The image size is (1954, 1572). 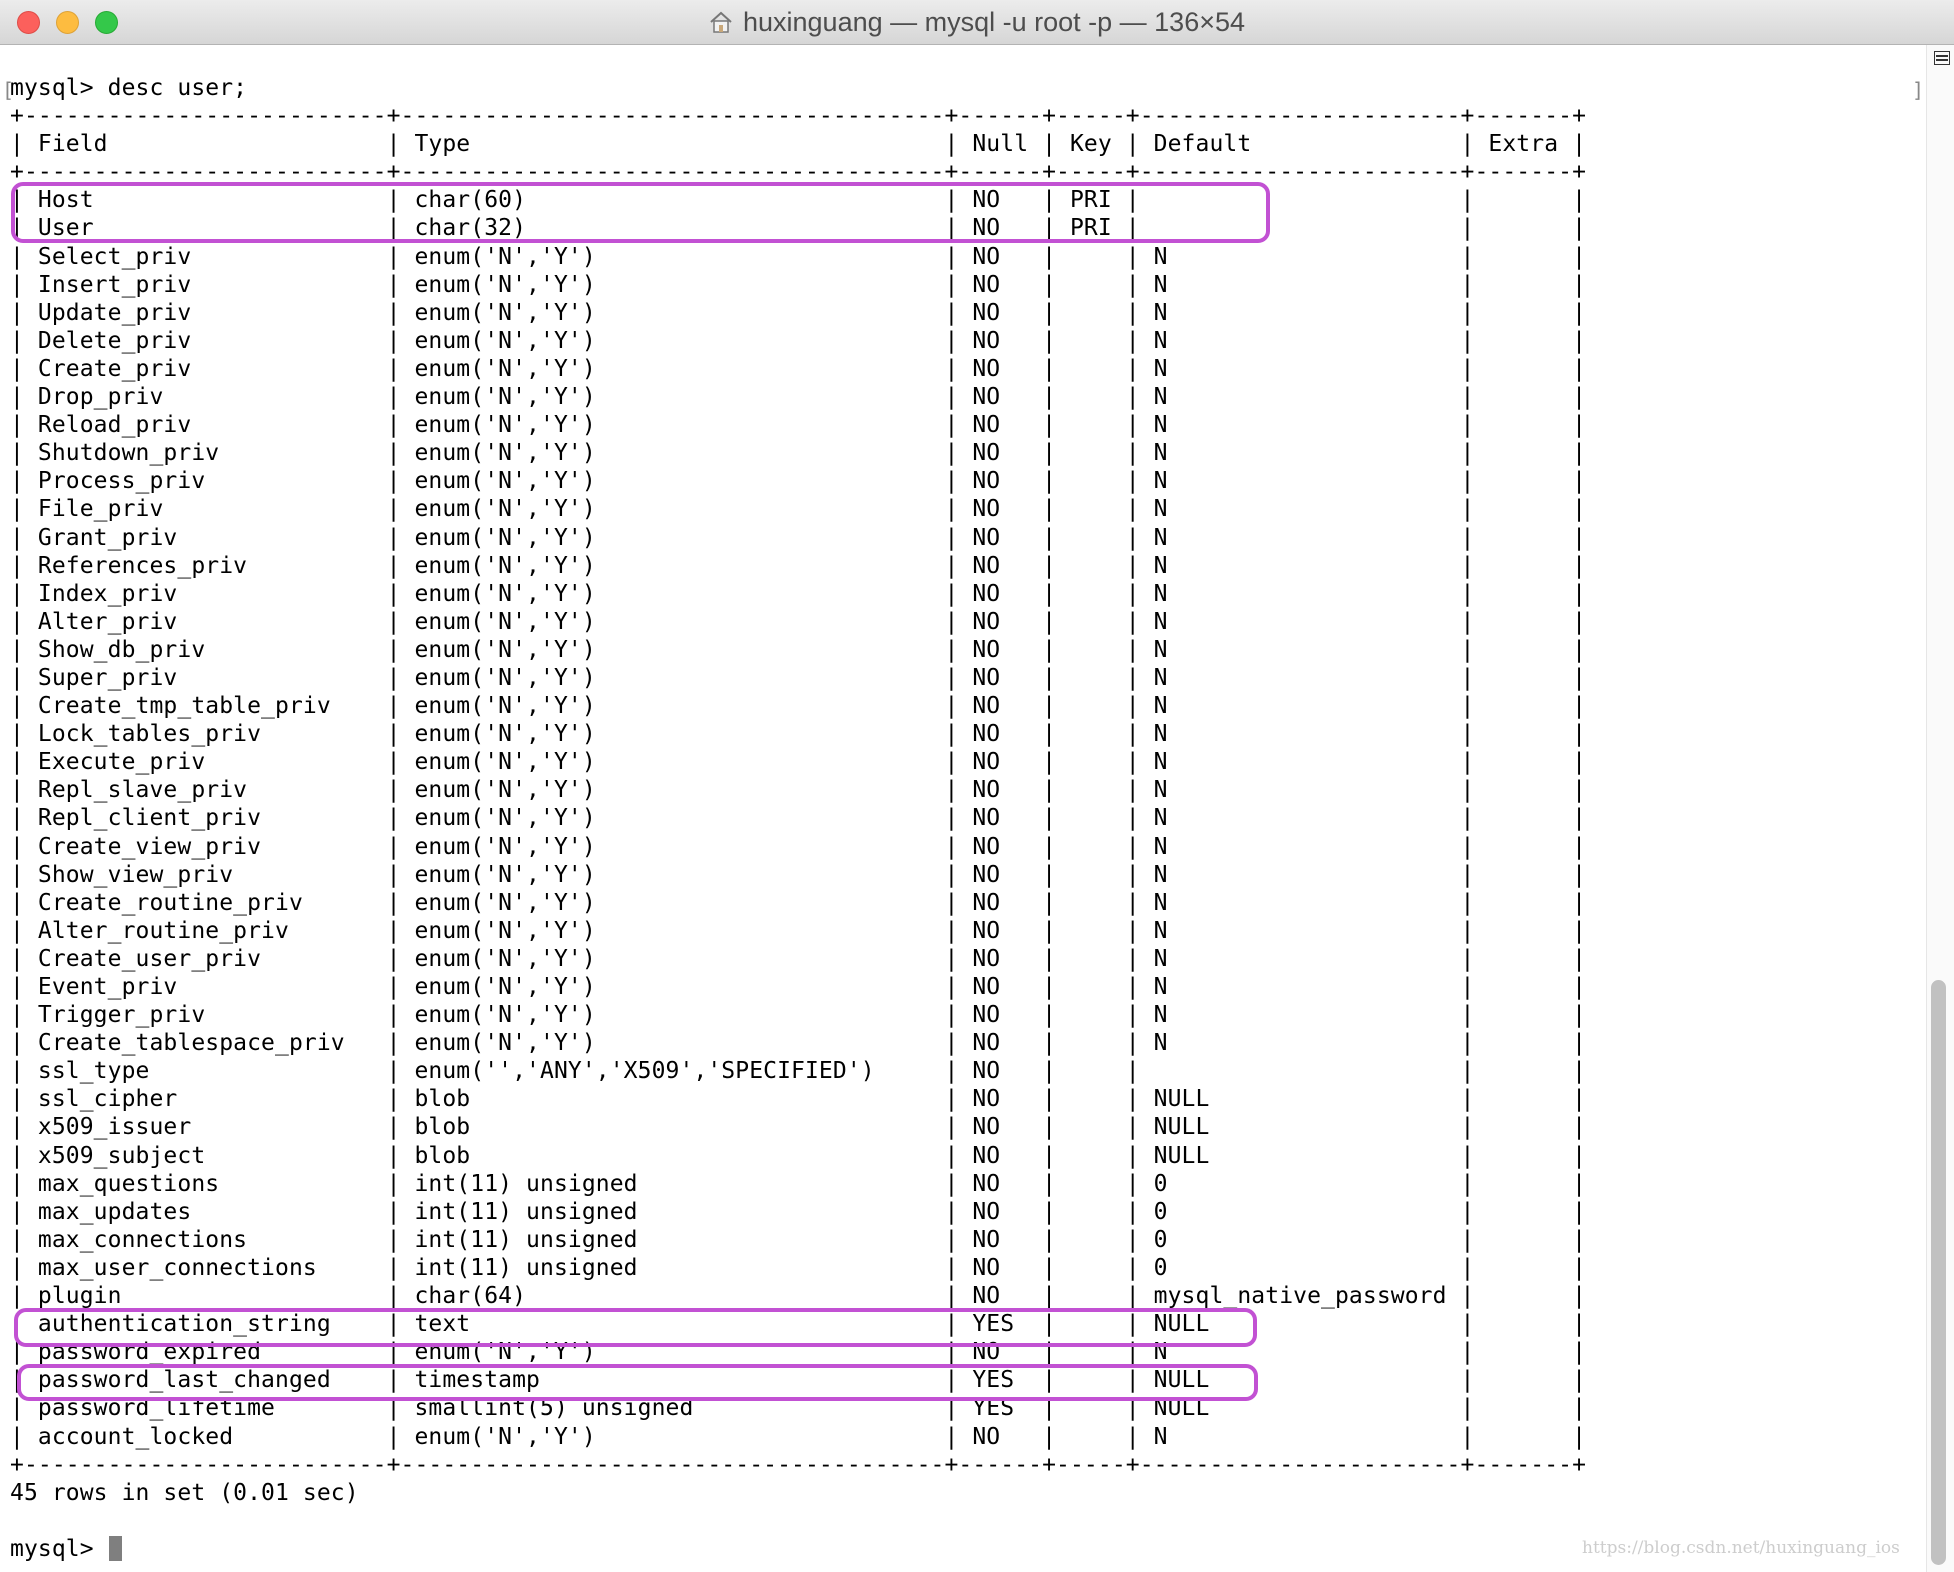 I want to click on terminal-line: mysql> desc user;, so click(x=129, y=88).